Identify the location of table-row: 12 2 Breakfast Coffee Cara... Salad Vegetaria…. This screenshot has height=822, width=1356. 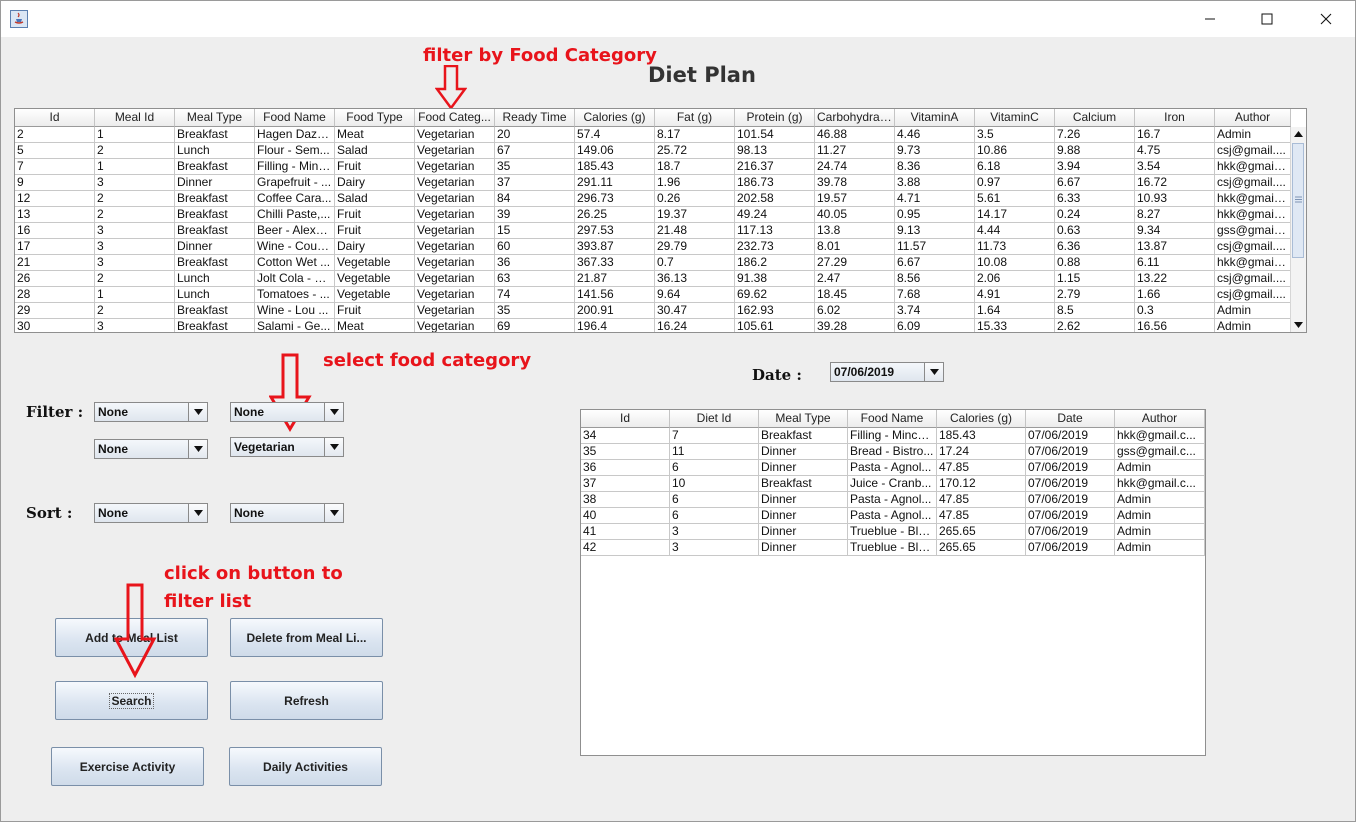
(653, 199).